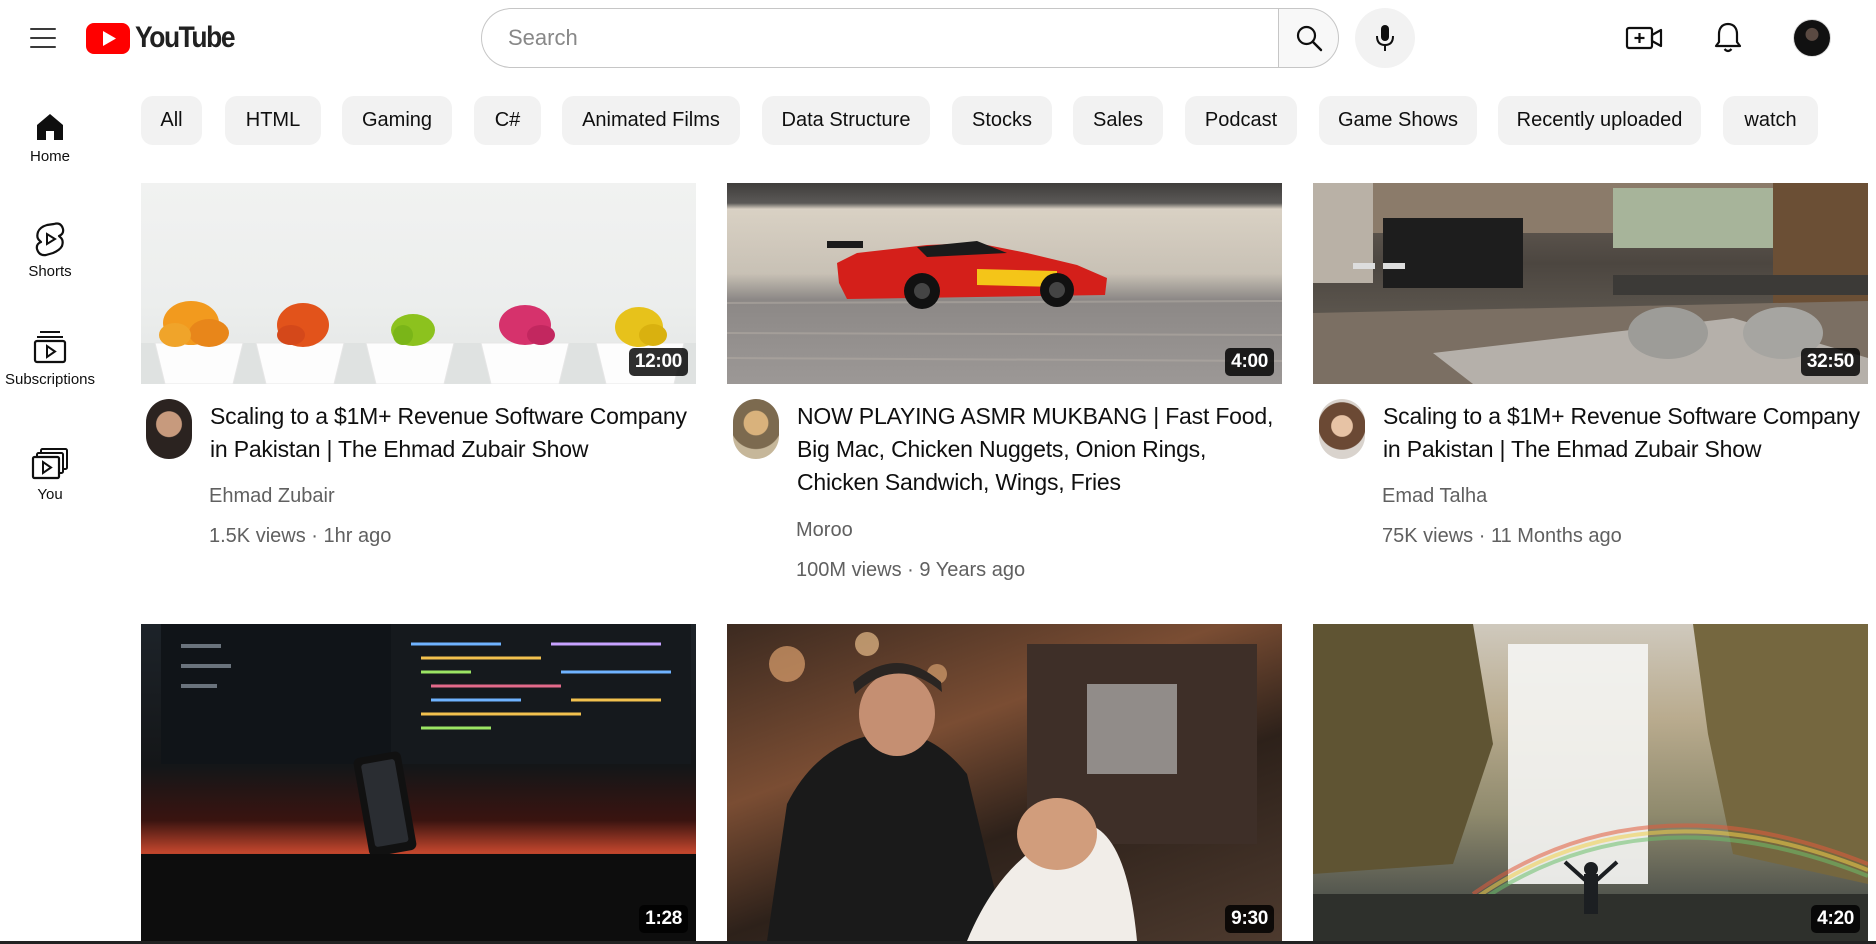 The image size is (1876, 944). What do you see at coordinates (651, 120) in the screenshot?
I see `chip-animated-films: Animated Films` at bounding box center [651, 120].